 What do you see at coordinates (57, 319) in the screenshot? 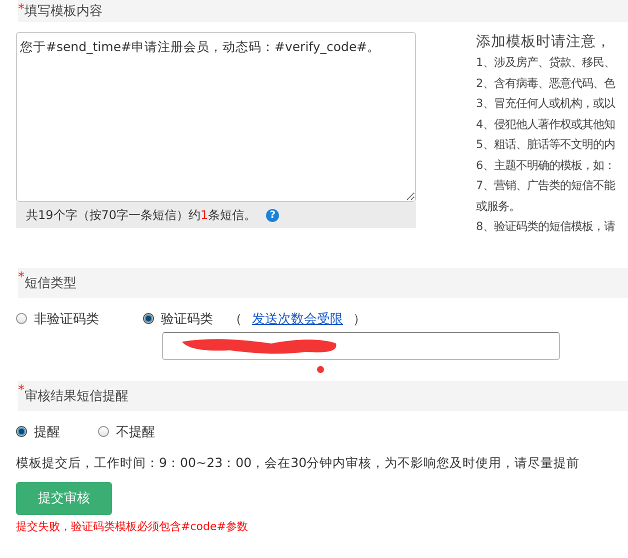
I see `radio-option: 非验证码类` at bounding box center [57, 319].